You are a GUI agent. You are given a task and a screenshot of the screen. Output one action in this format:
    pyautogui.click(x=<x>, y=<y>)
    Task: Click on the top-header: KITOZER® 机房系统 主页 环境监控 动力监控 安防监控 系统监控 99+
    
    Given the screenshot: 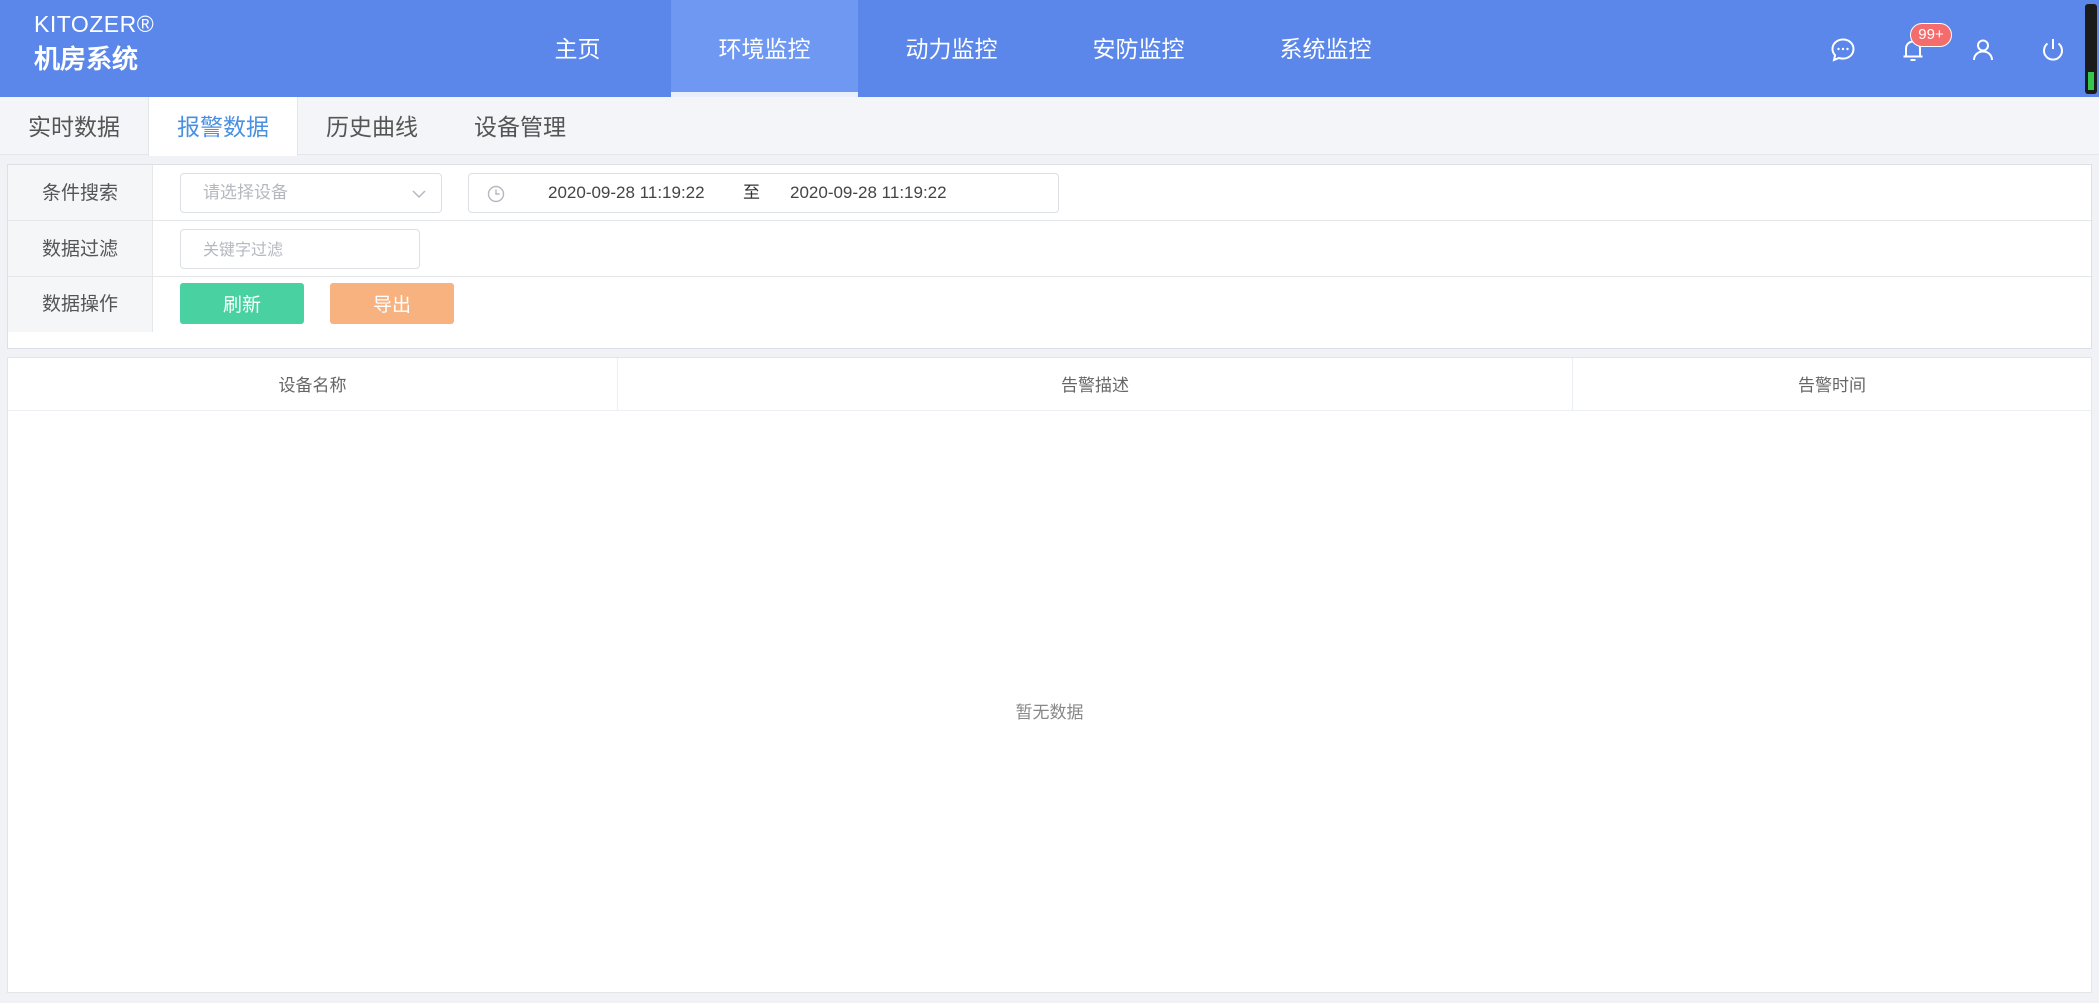 What is the action you would take?
    pyautogui.click(x=1049, y=48)
    